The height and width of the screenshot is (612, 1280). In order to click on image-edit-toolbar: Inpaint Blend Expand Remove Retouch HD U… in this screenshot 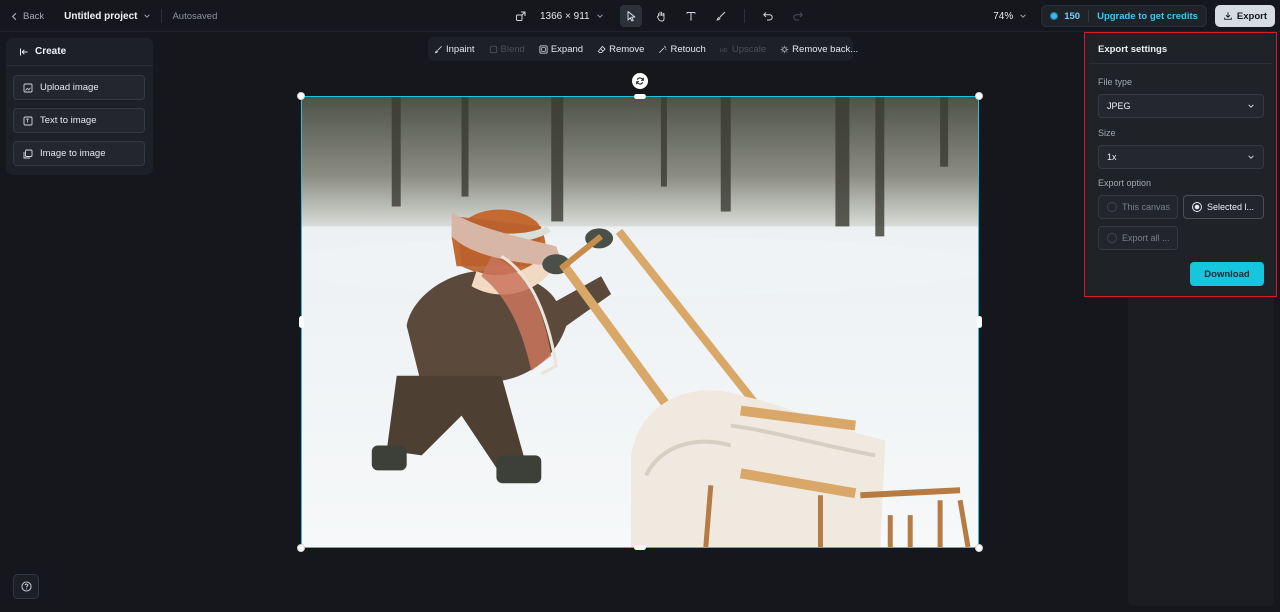, I will do `click(643, 49)`.